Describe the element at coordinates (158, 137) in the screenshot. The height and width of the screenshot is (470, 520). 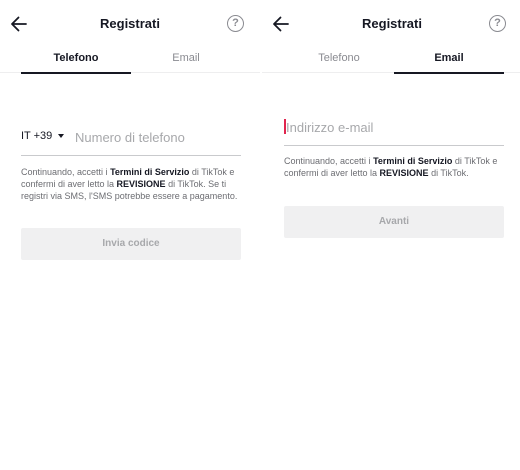
I see `phone-number-input` at that location.